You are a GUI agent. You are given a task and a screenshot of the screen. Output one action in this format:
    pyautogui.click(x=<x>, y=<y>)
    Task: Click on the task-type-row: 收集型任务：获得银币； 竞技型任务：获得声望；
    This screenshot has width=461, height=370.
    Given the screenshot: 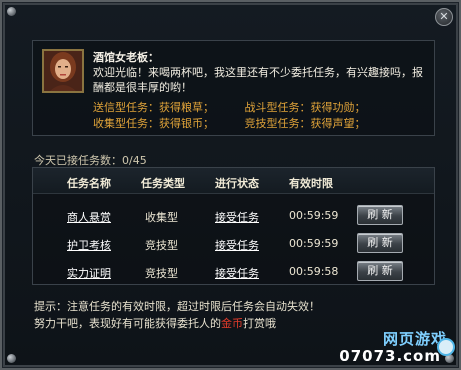 What is the action you would take?
    pyautogui.click(x=229, y=123)
    